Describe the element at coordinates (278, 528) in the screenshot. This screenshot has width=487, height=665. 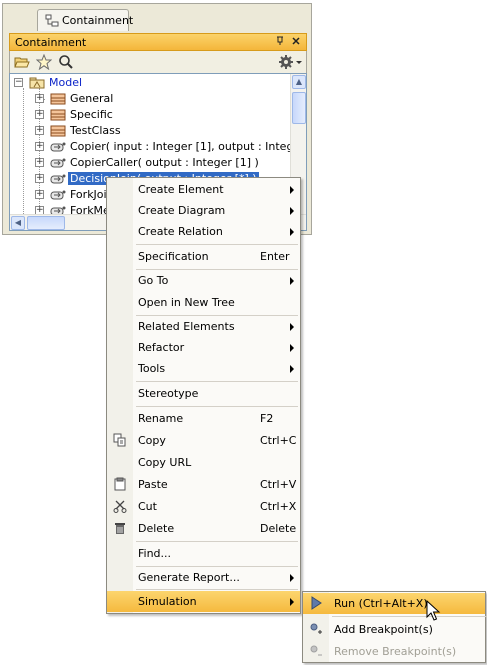
I see `menu-item-shortcut: Delete` at that location.